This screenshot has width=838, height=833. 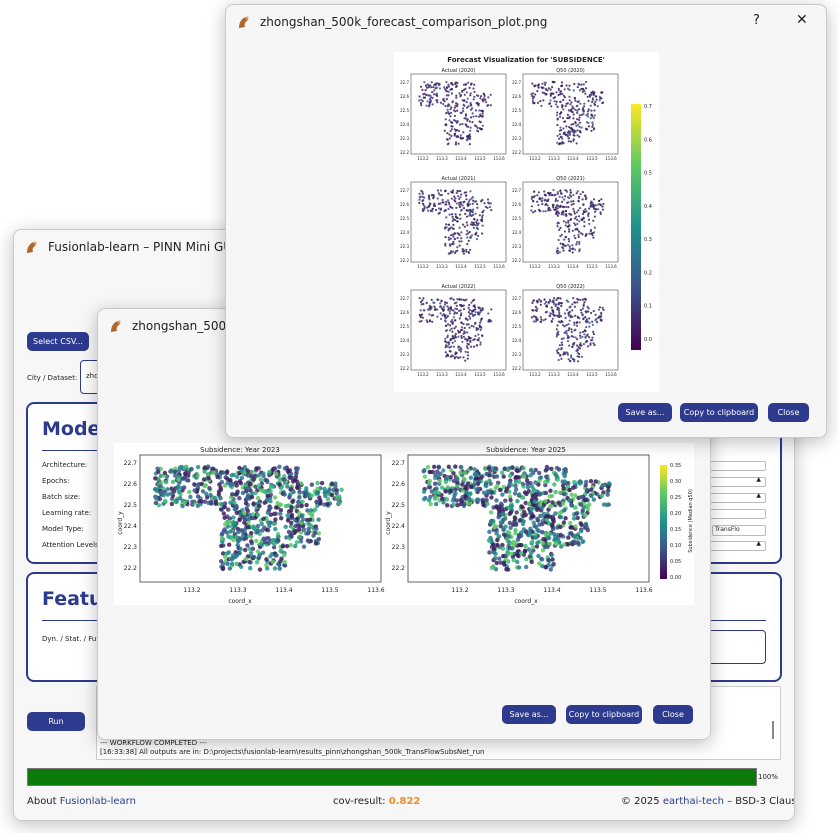 What do you see at coordinates (648, 174) in the screenshot?
I see `colorbar-tick-label: 0.5` at bounding box center [648, 174].